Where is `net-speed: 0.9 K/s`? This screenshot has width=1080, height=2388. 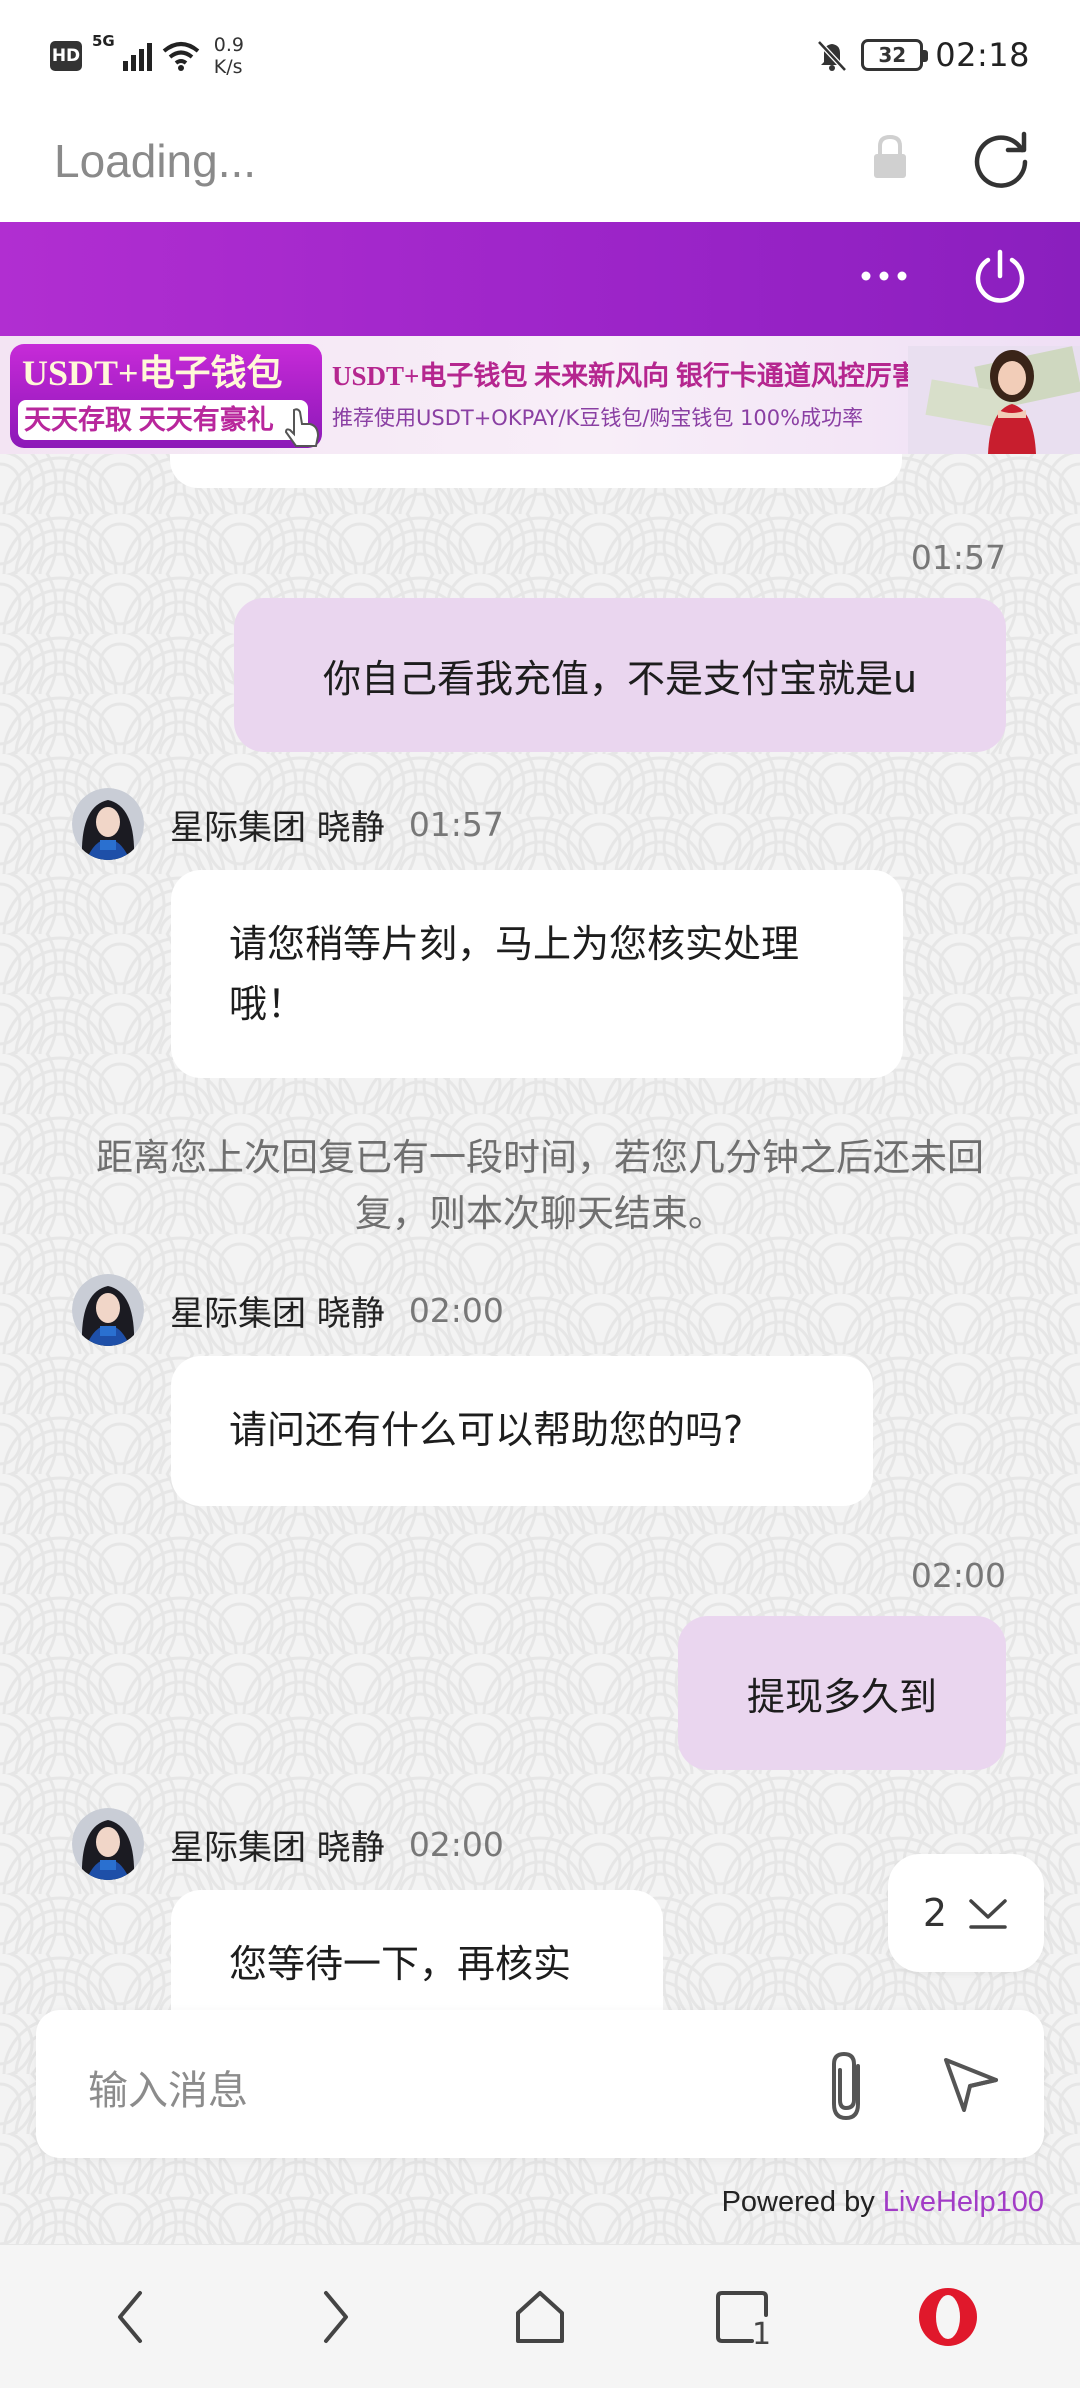
net-speed: 0.9 K/s is located at coordinates (229, 56).